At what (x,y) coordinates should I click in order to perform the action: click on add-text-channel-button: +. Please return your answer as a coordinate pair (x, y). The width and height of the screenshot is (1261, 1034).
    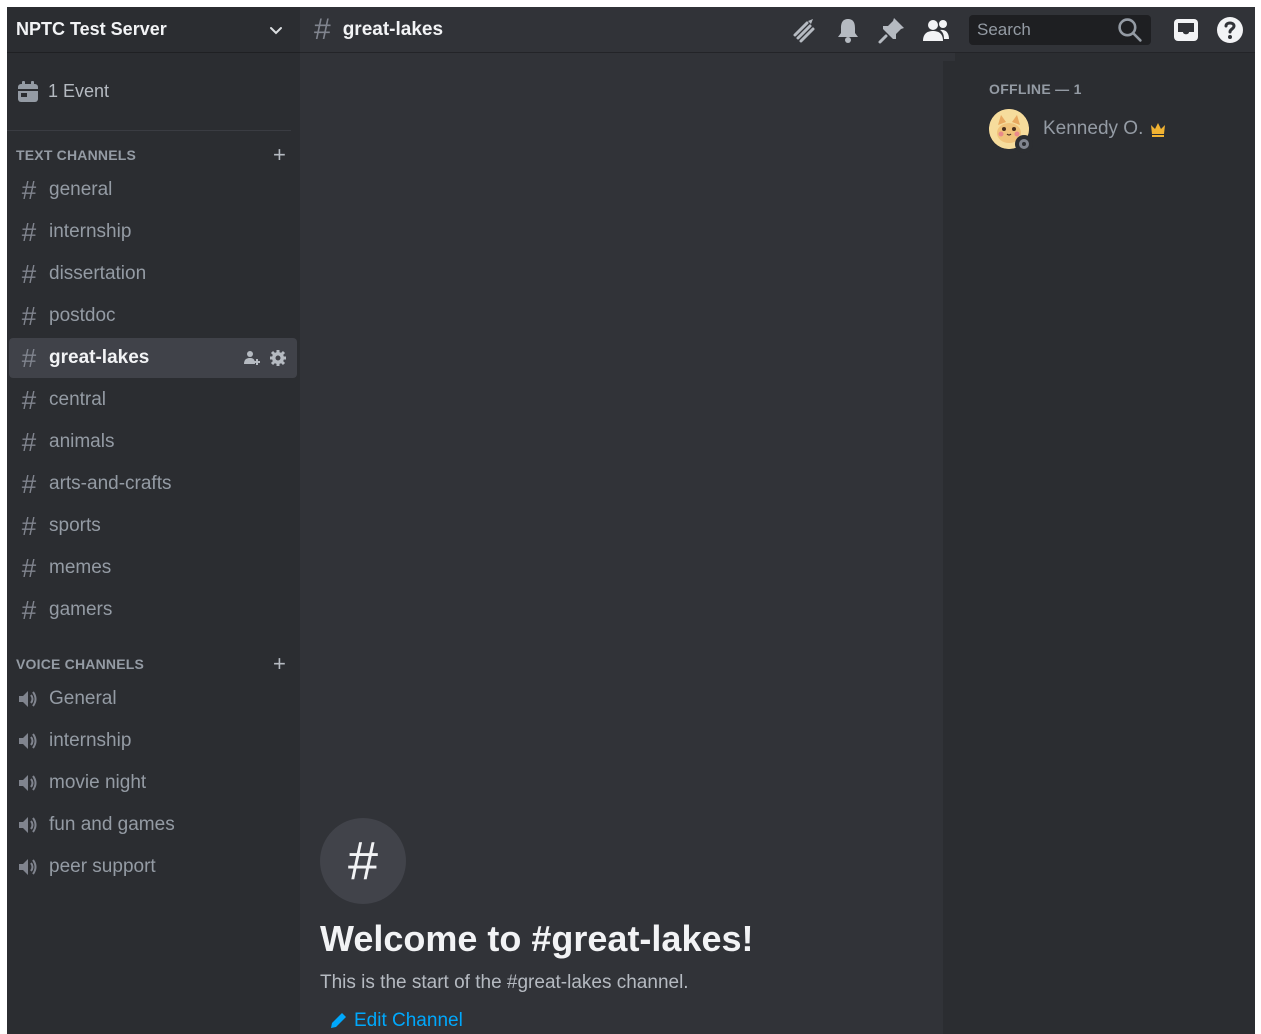
    Looking at the image, I should click on (279, 155).